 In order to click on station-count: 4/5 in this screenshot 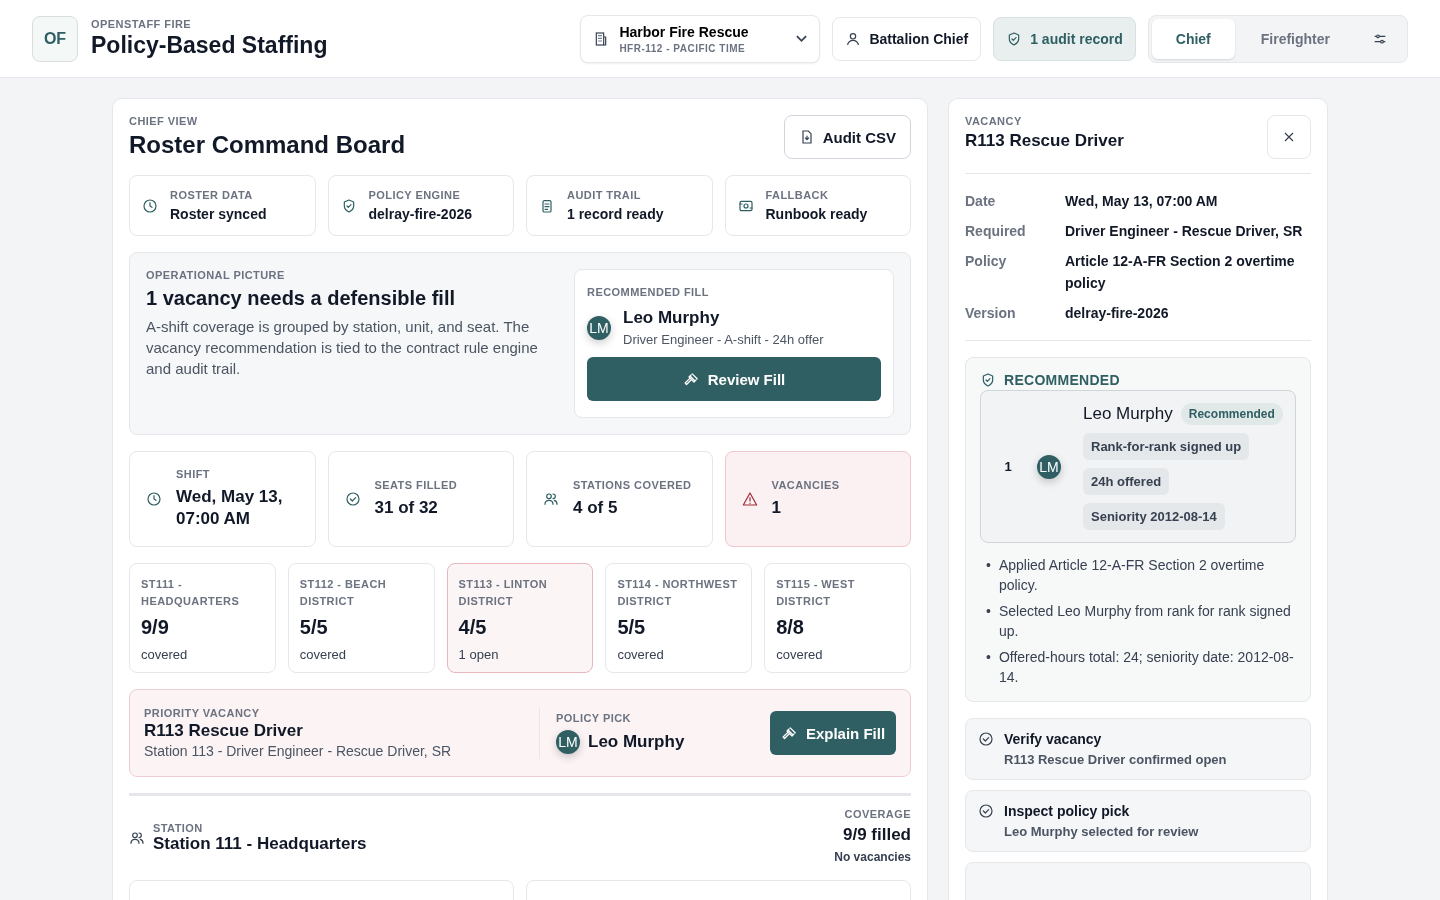, I will do `click(473, 627)`.